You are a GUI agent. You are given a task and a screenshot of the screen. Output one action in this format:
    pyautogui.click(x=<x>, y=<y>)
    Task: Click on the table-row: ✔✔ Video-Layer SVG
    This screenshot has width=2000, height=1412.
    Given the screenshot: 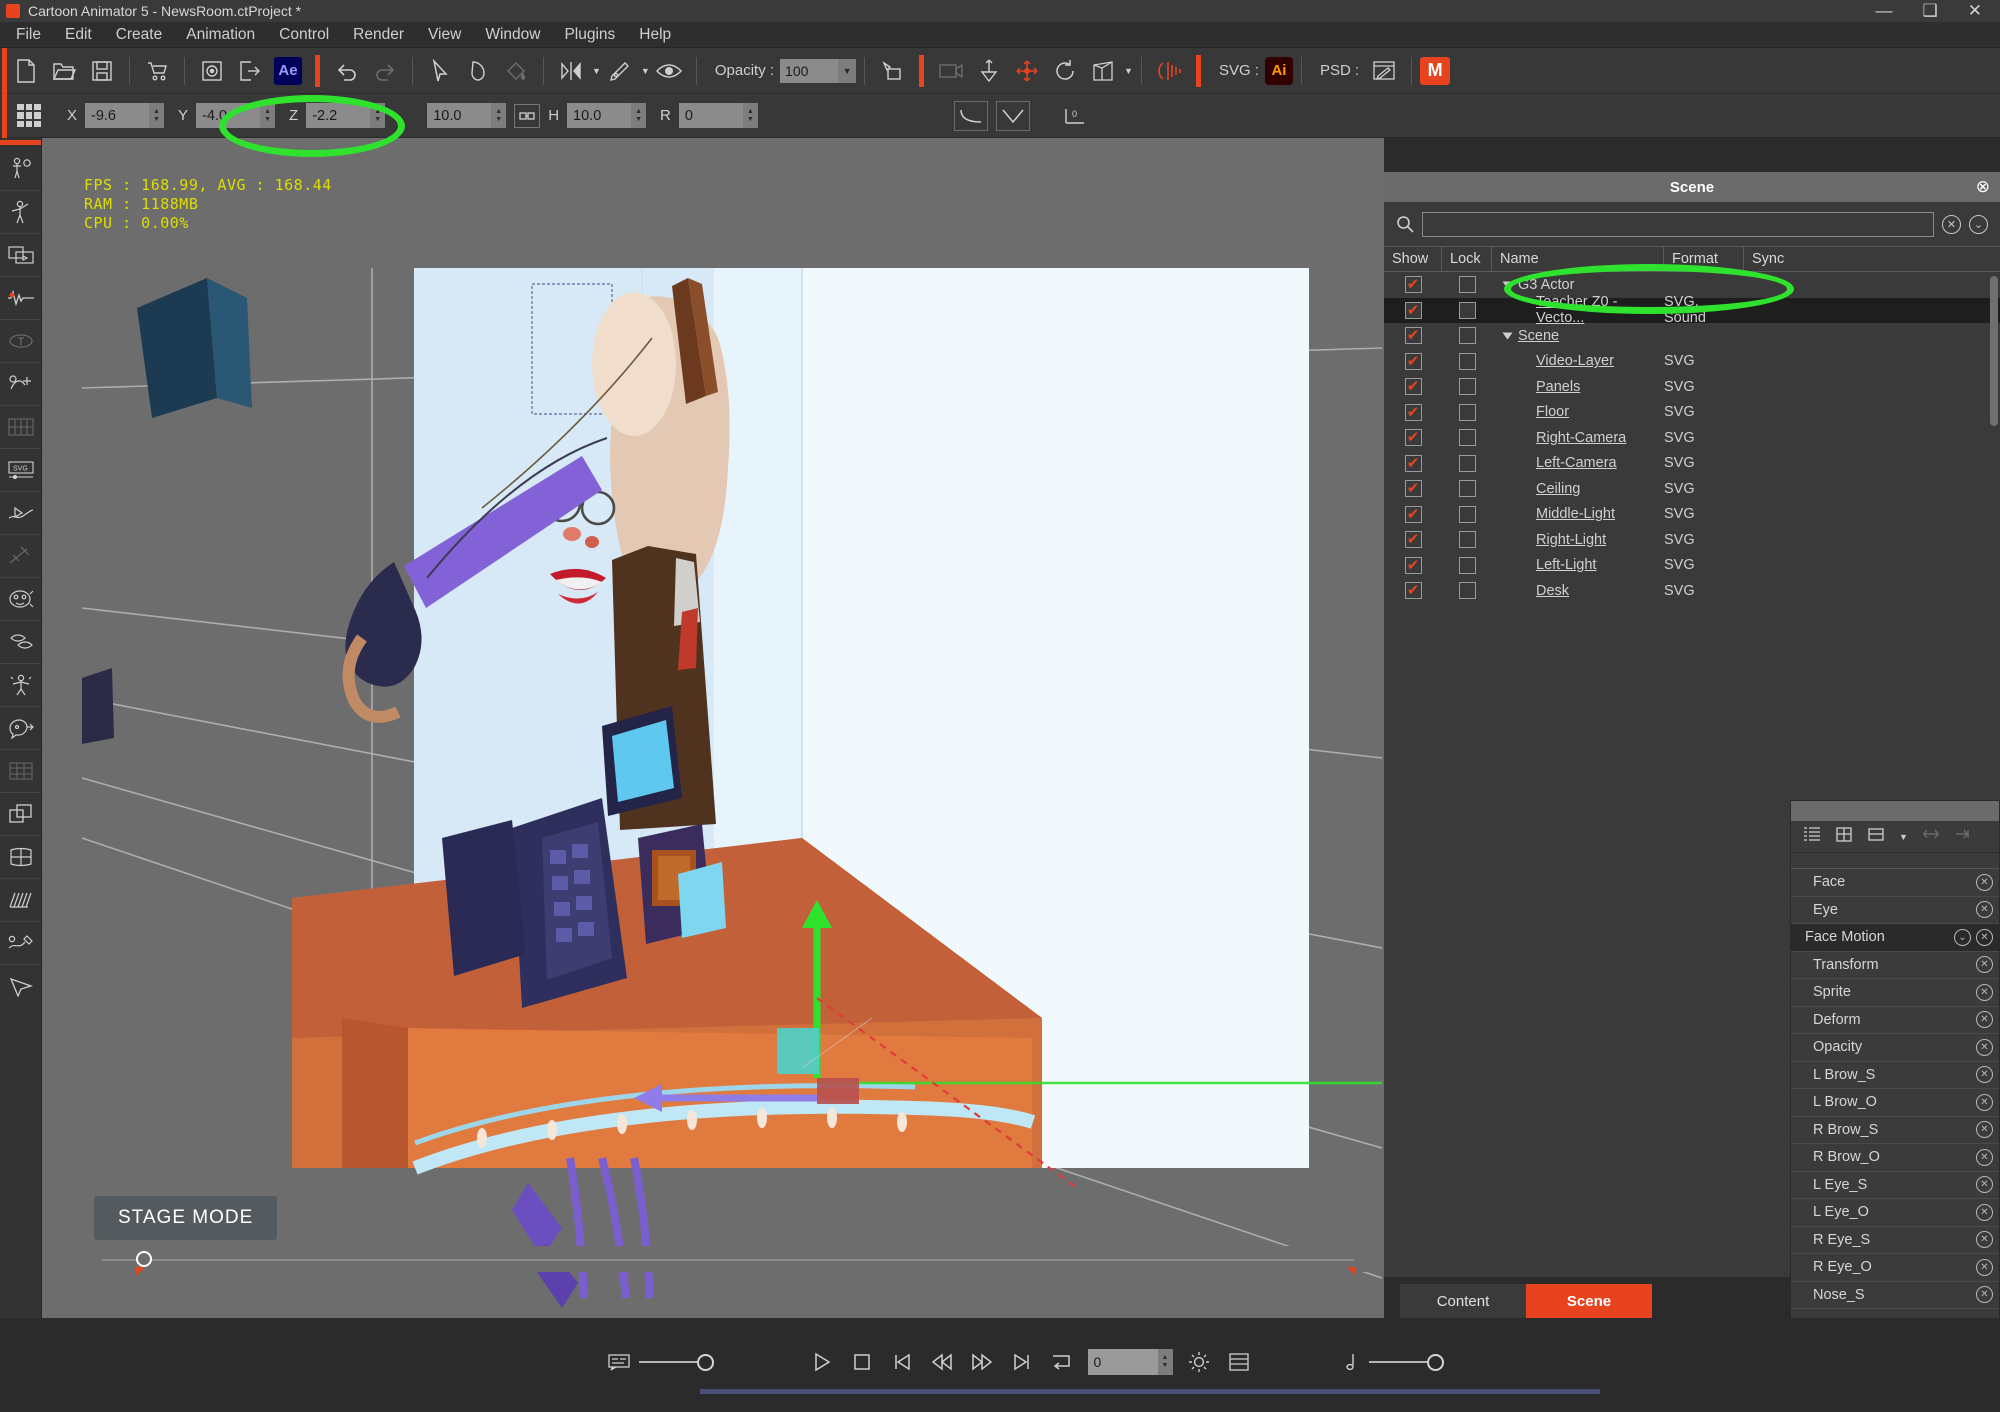 What is the action you would take?
    pyautogui.click(x=1692, y=362)
    